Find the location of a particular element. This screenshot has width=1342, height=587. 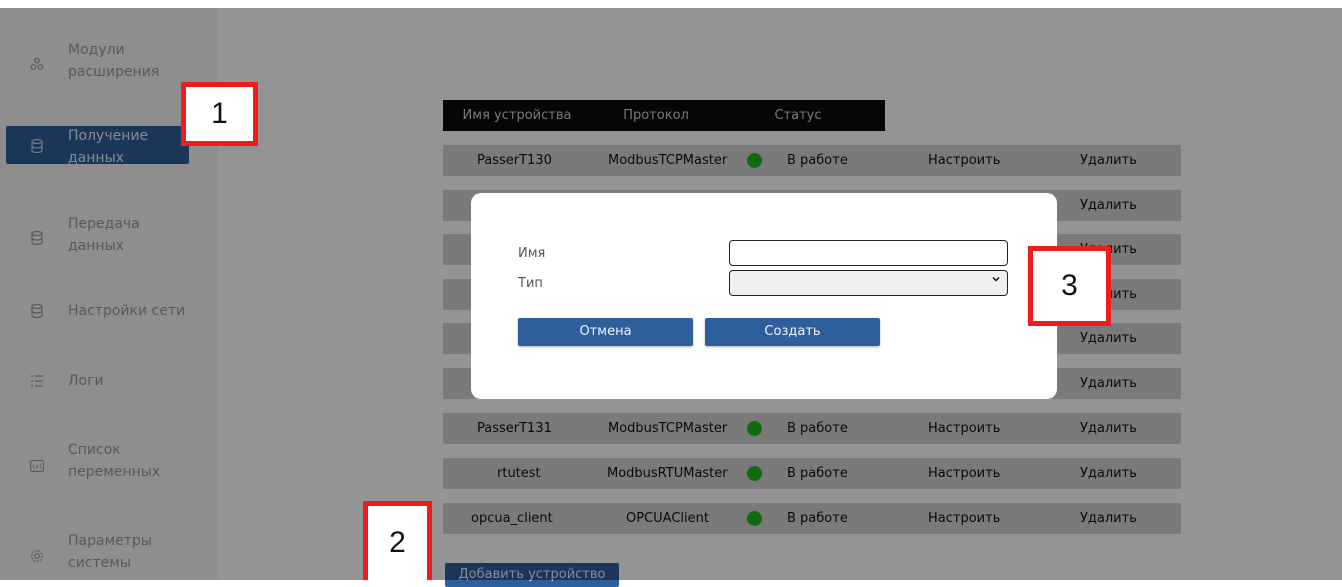

chevron-down-icon is located at coordinates (996, 280).